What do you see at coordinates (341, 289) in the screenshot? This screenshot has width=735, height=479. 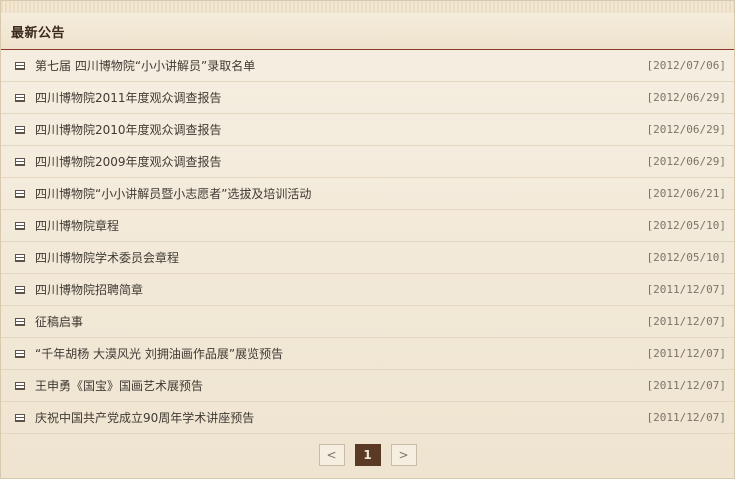 I see `announcement-title: 四川博物院招聘简章` at bounding box center [341, 289].